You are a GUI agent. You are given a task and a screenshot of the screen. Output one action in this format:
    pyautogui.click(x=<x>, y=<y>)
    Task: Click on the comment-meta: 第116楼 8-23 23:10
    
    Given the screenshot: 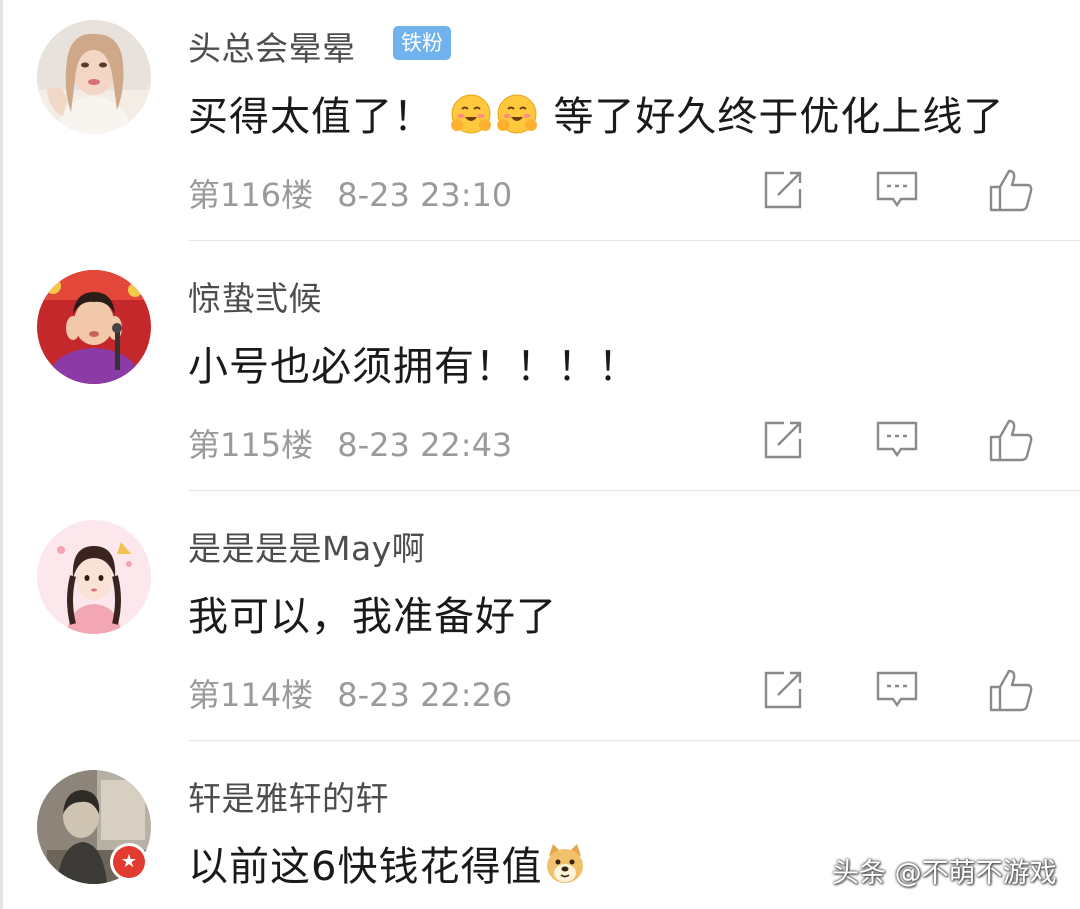 What is the action you would take?
    pyautogui.click(x=350, y=193)
    